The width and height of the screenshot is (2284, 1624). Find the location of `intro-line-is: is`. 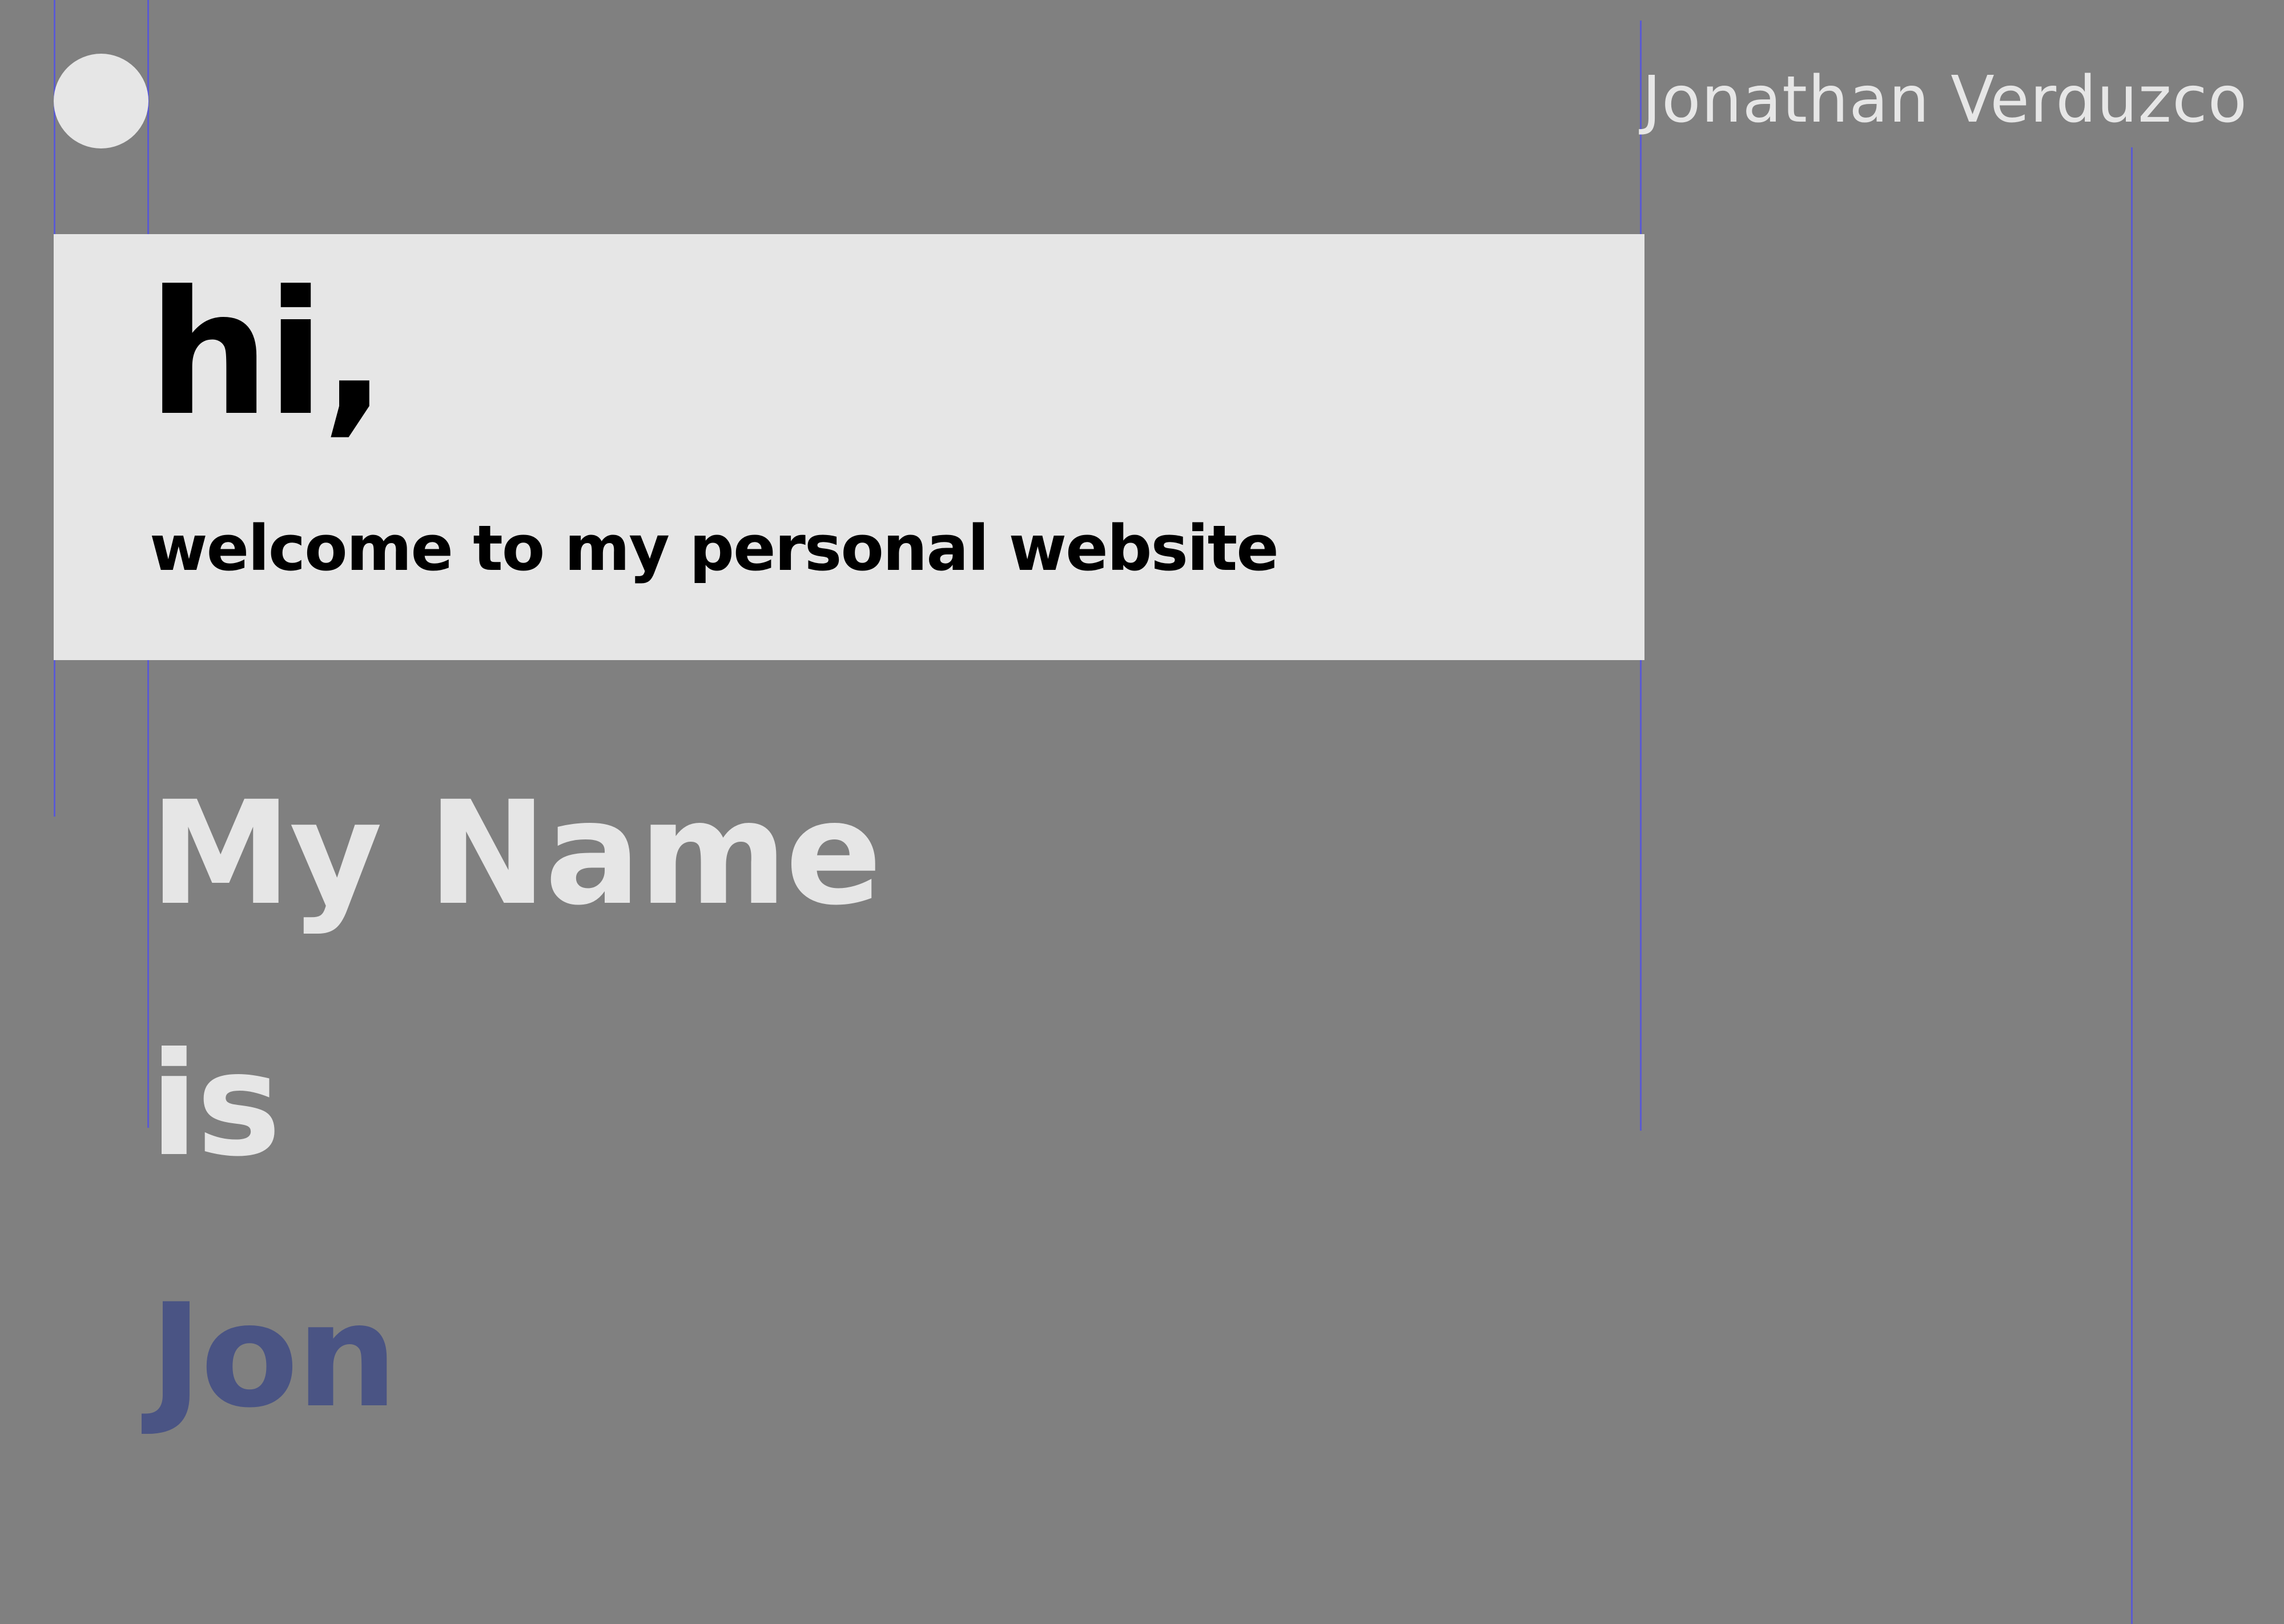

intro-line-is: is is located at coordinates (215, 1105).